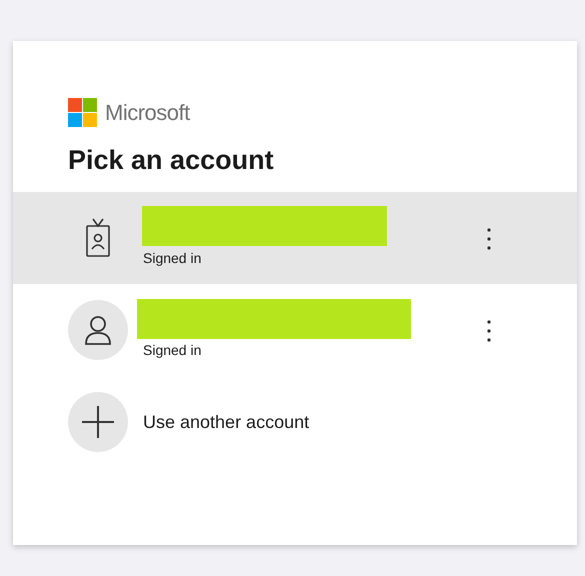 Image resolution: width=585 pixels, height=576 pixels. What do you see at coordinates (147, 113) in the screenshot?
I see `brand-name: Microsoft` at bounding box center [147, 113].